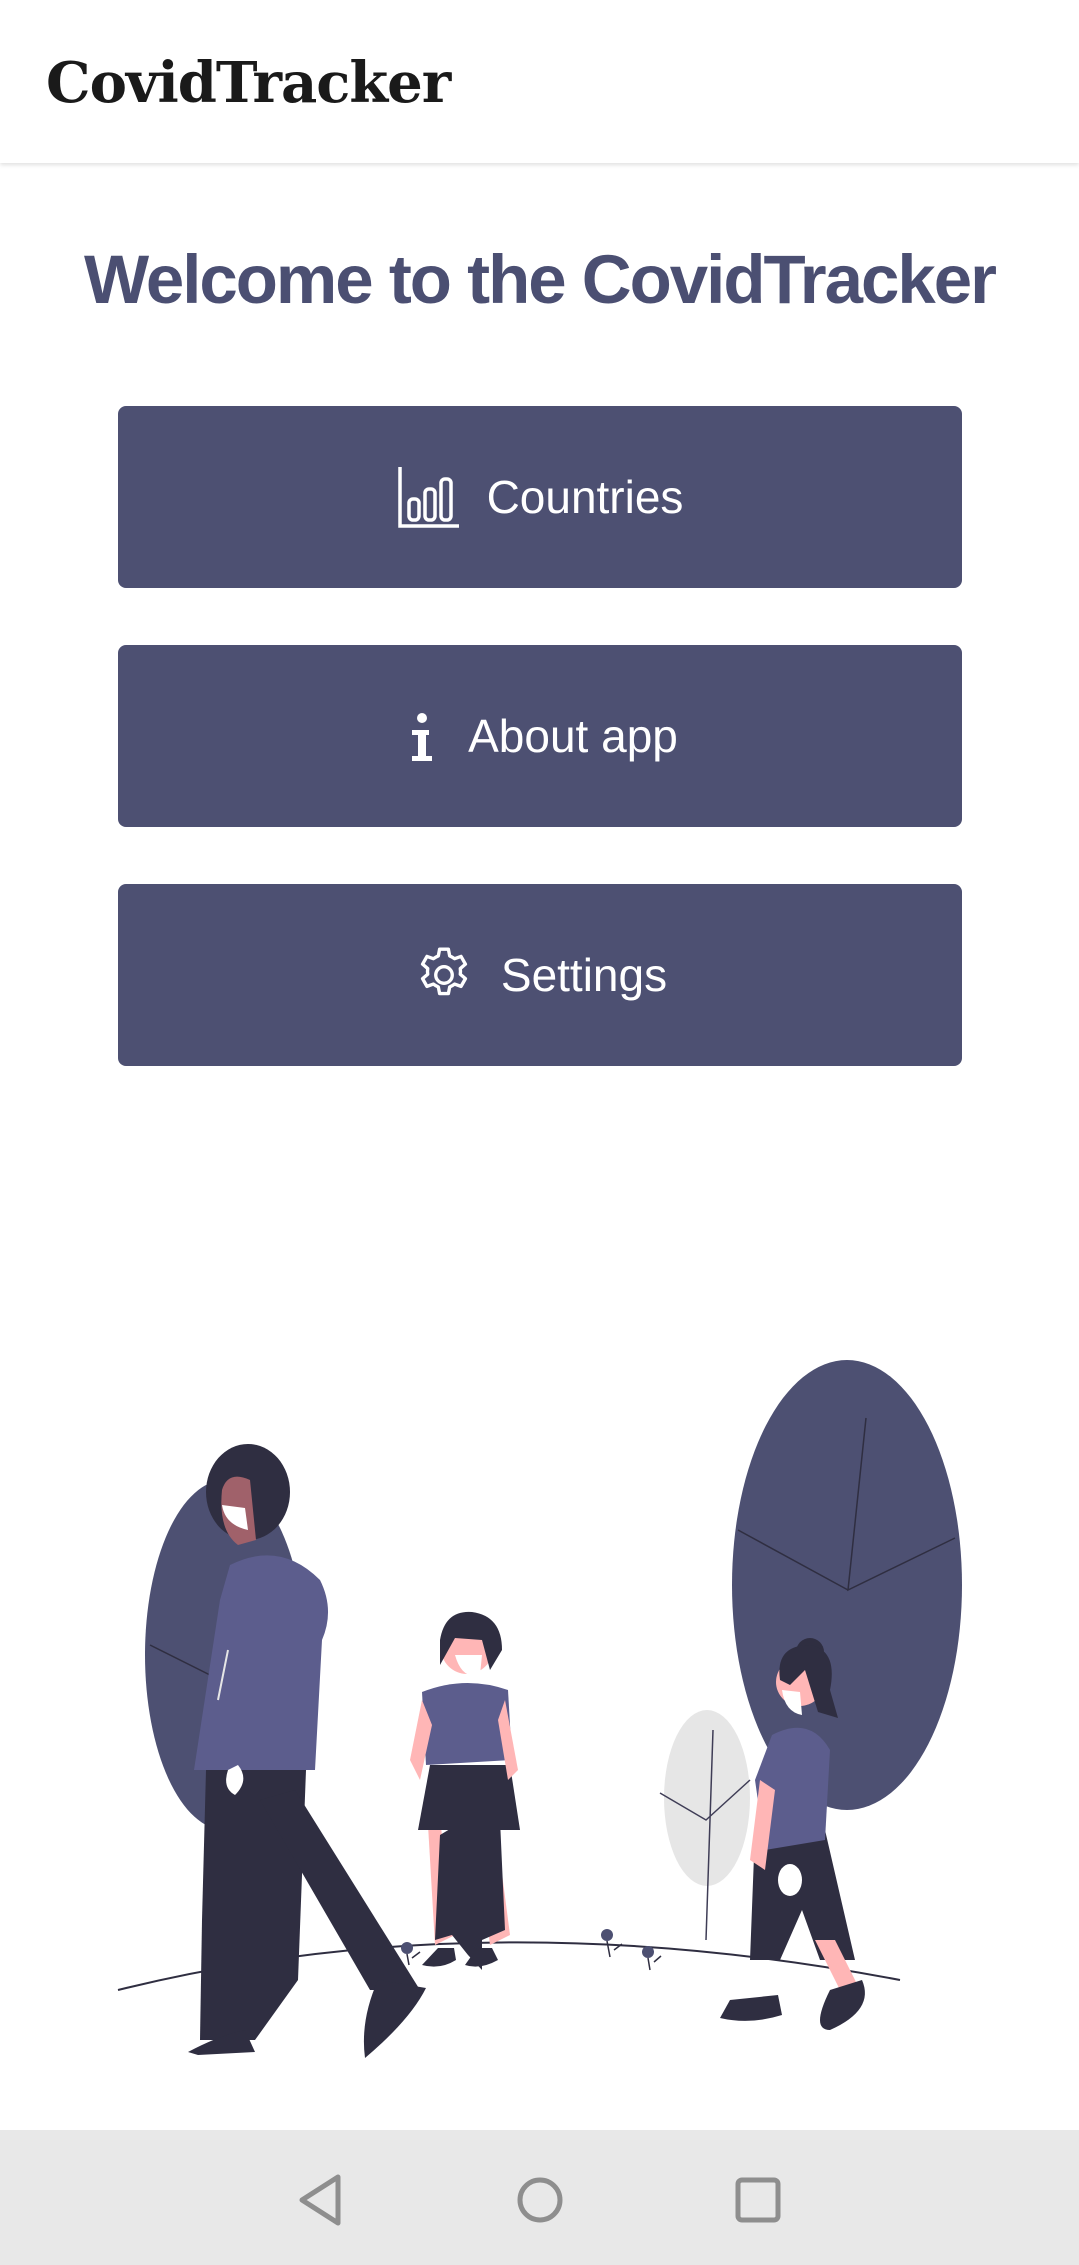 This screenshot has width=1079, height=2265. Describe the element at coordinates (539, 81) in the screenshot. I see `app-bar: CovidTracker` at that location.